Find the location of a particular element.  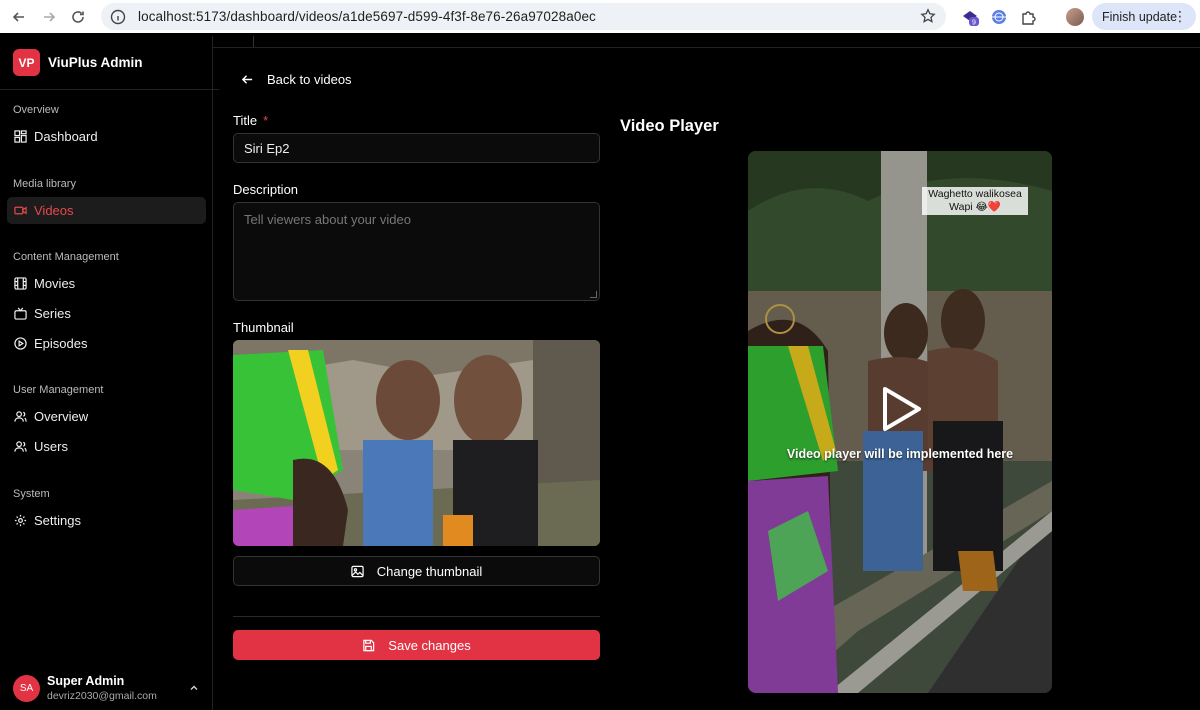

thumbnail-image is located at coordinates (416, 443).